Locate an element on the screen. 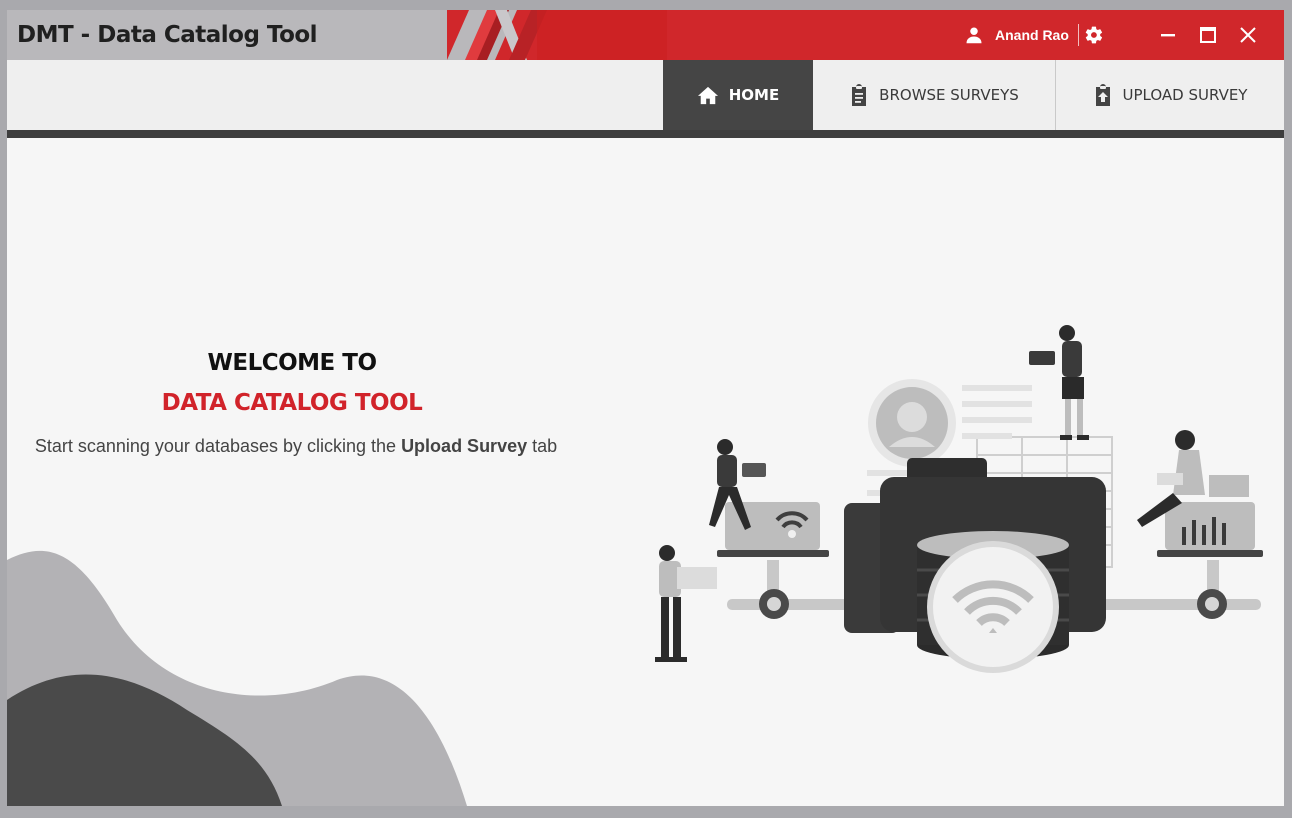 The height and width of the screenshot is (818, 1292). home-icon is located at coordinates (708, 95).